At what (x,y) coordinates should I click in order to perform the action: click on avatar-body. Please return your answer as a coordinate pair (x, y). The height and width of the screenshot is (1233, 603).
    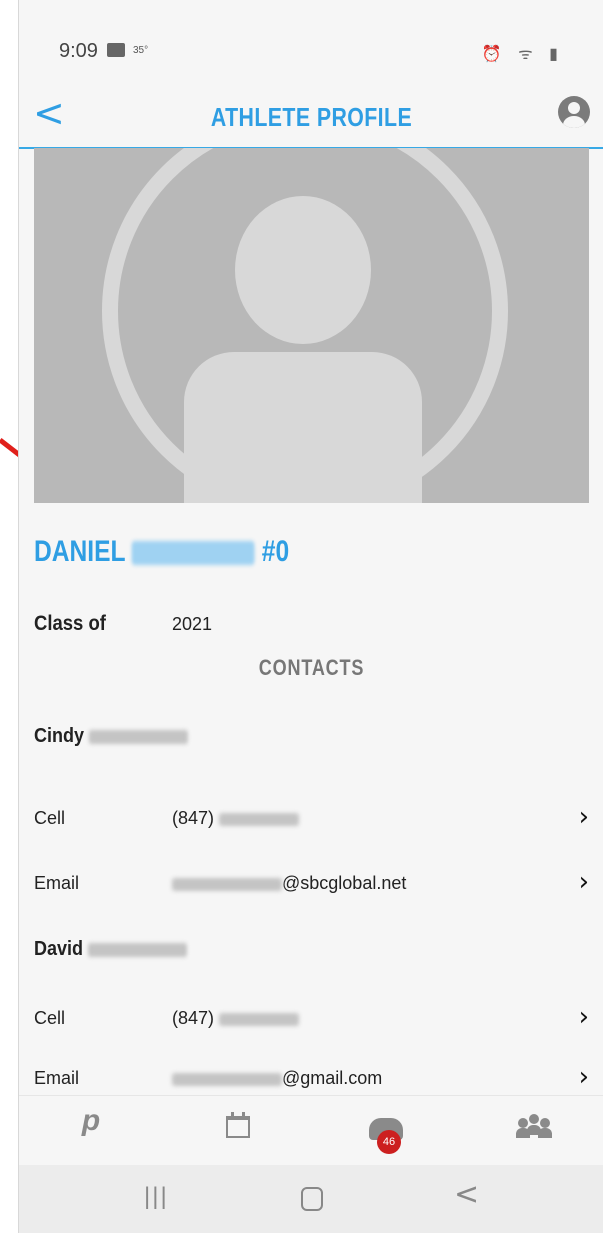
    Looking at the image, I should click on (303, 427).